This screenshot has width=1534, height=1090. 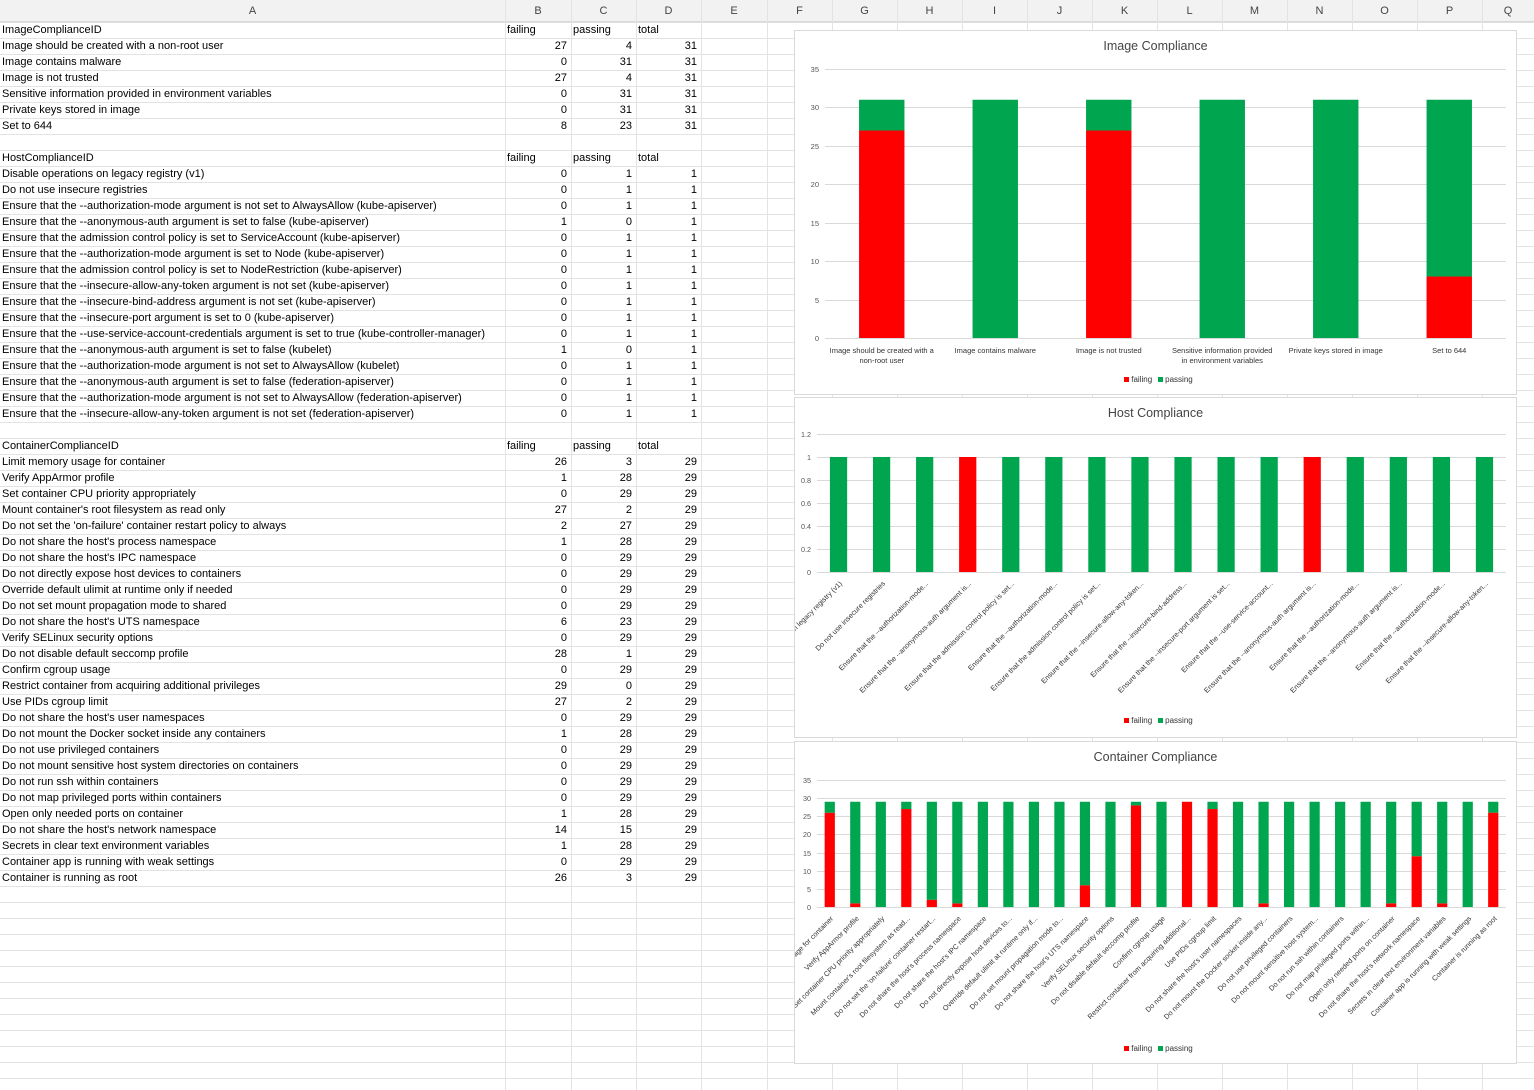 What do you see at coordinates (50, 78) in the screenshot?
I see `row-label-cell: Image is not trusted` at bounding box center [50, 78].